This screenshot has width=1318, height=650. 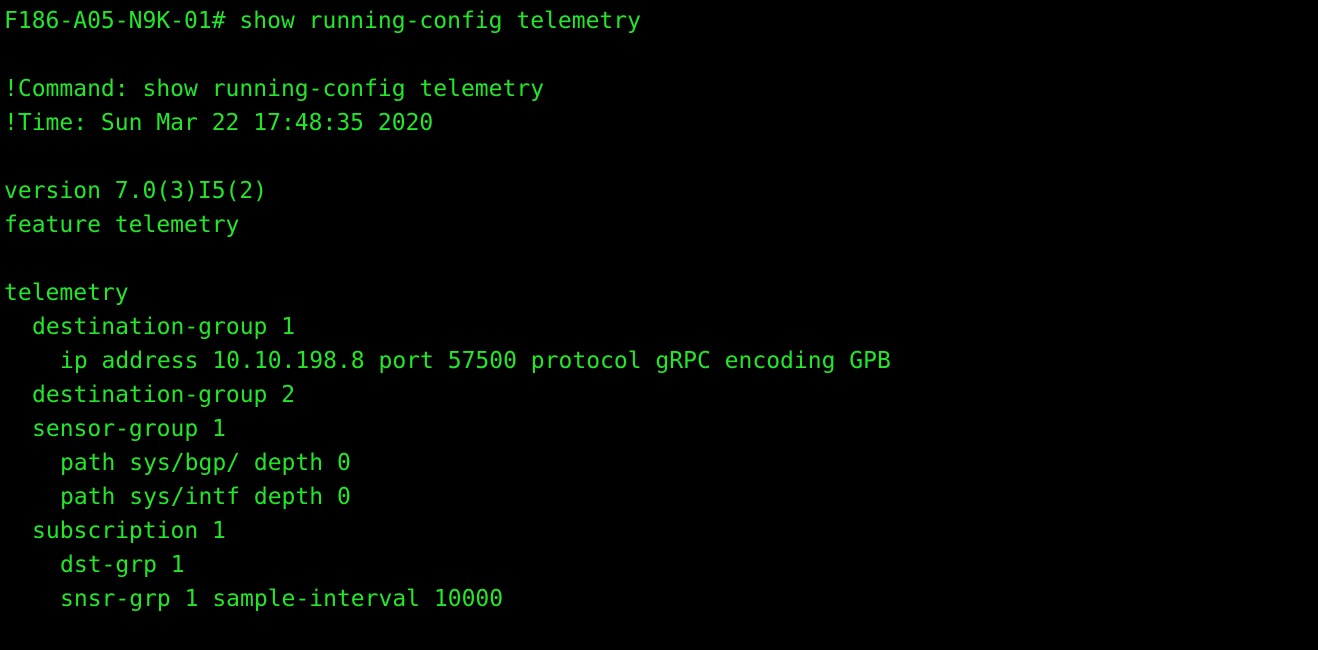 What do you see at coordinates (282, 599) in the screenshot?
I see `snsr-grp-line: snsr-grp 1 sample-interval 10000` at bounding box center [282, 599].